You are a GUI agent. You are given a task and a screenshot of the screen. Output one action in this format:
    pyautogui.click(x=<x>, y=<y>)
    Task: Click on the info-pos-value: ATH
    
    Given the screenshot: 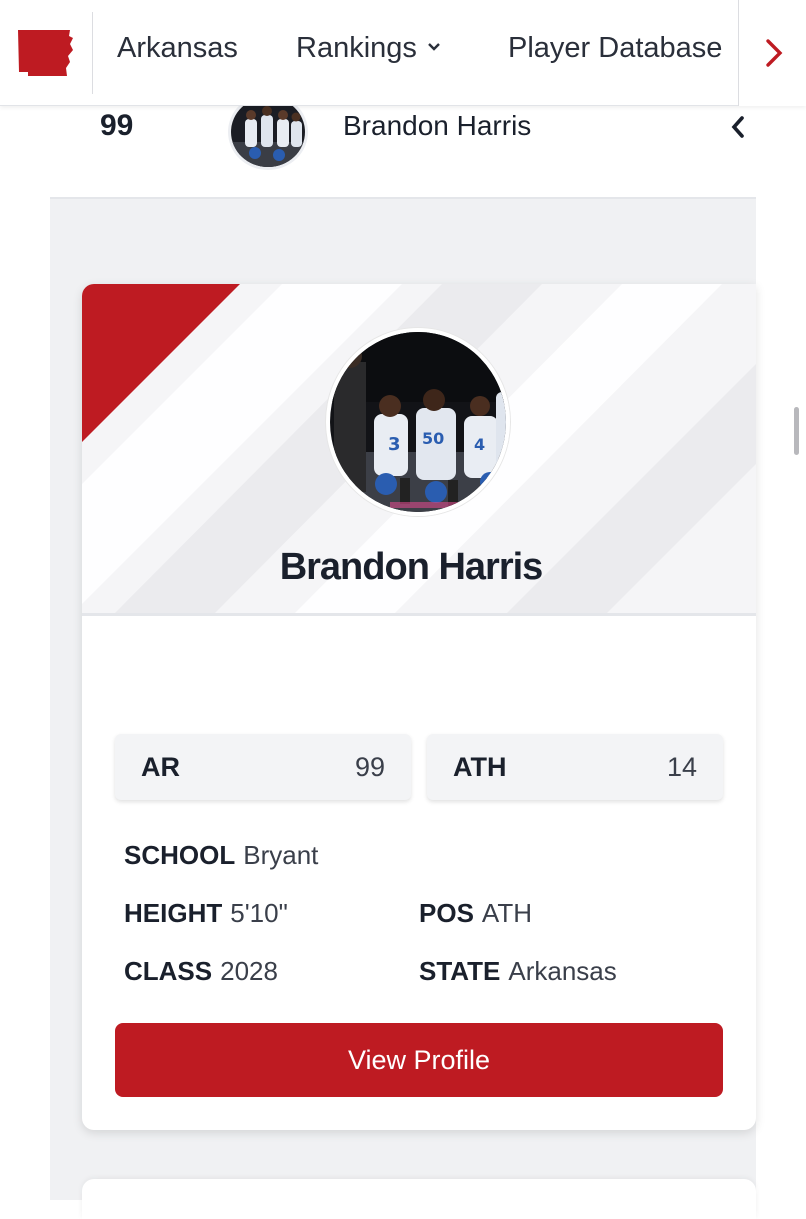 What is the action you would take?
    pyautogui.click(x=506, y=913)
    